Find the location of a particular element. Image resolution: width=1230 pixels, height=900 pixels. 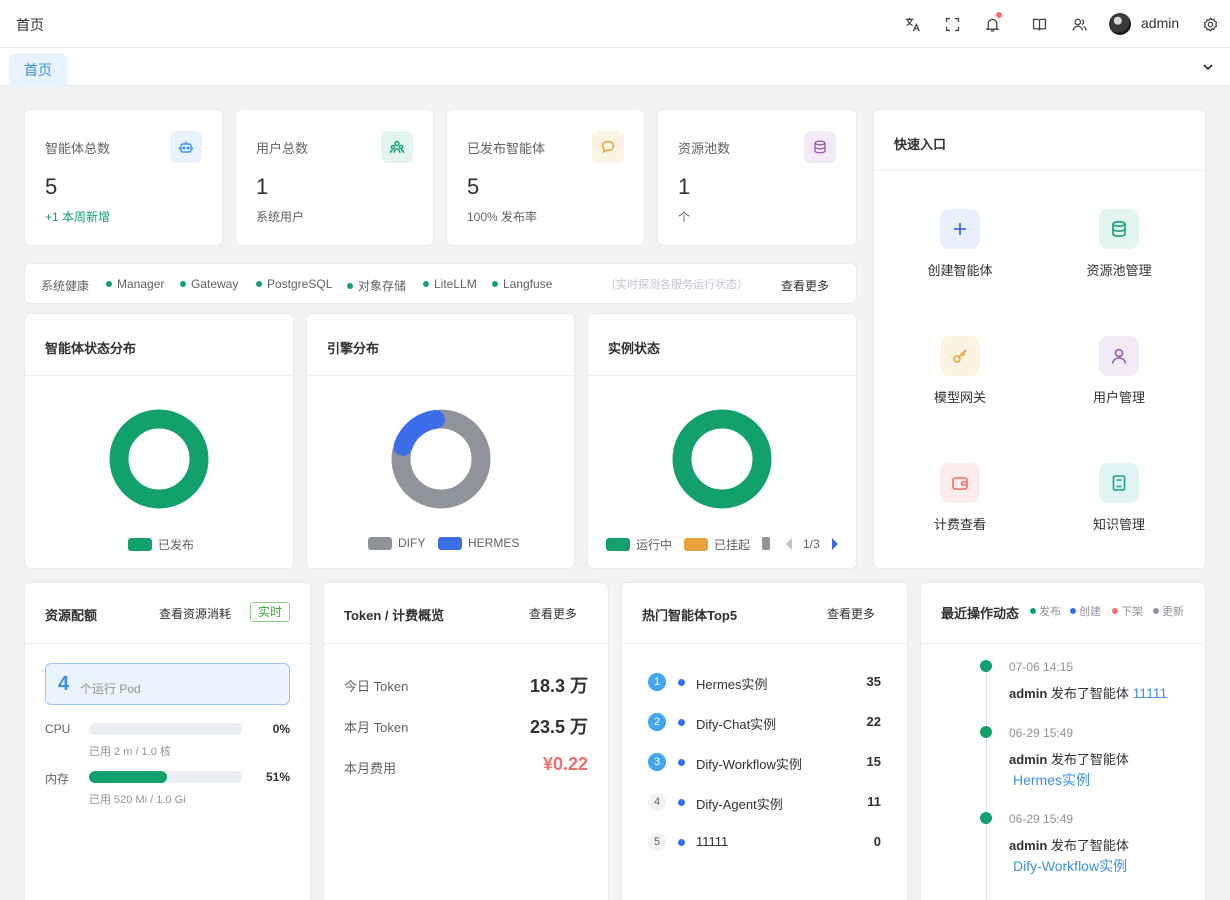

chat-icon is located at coordinates (608, 147).